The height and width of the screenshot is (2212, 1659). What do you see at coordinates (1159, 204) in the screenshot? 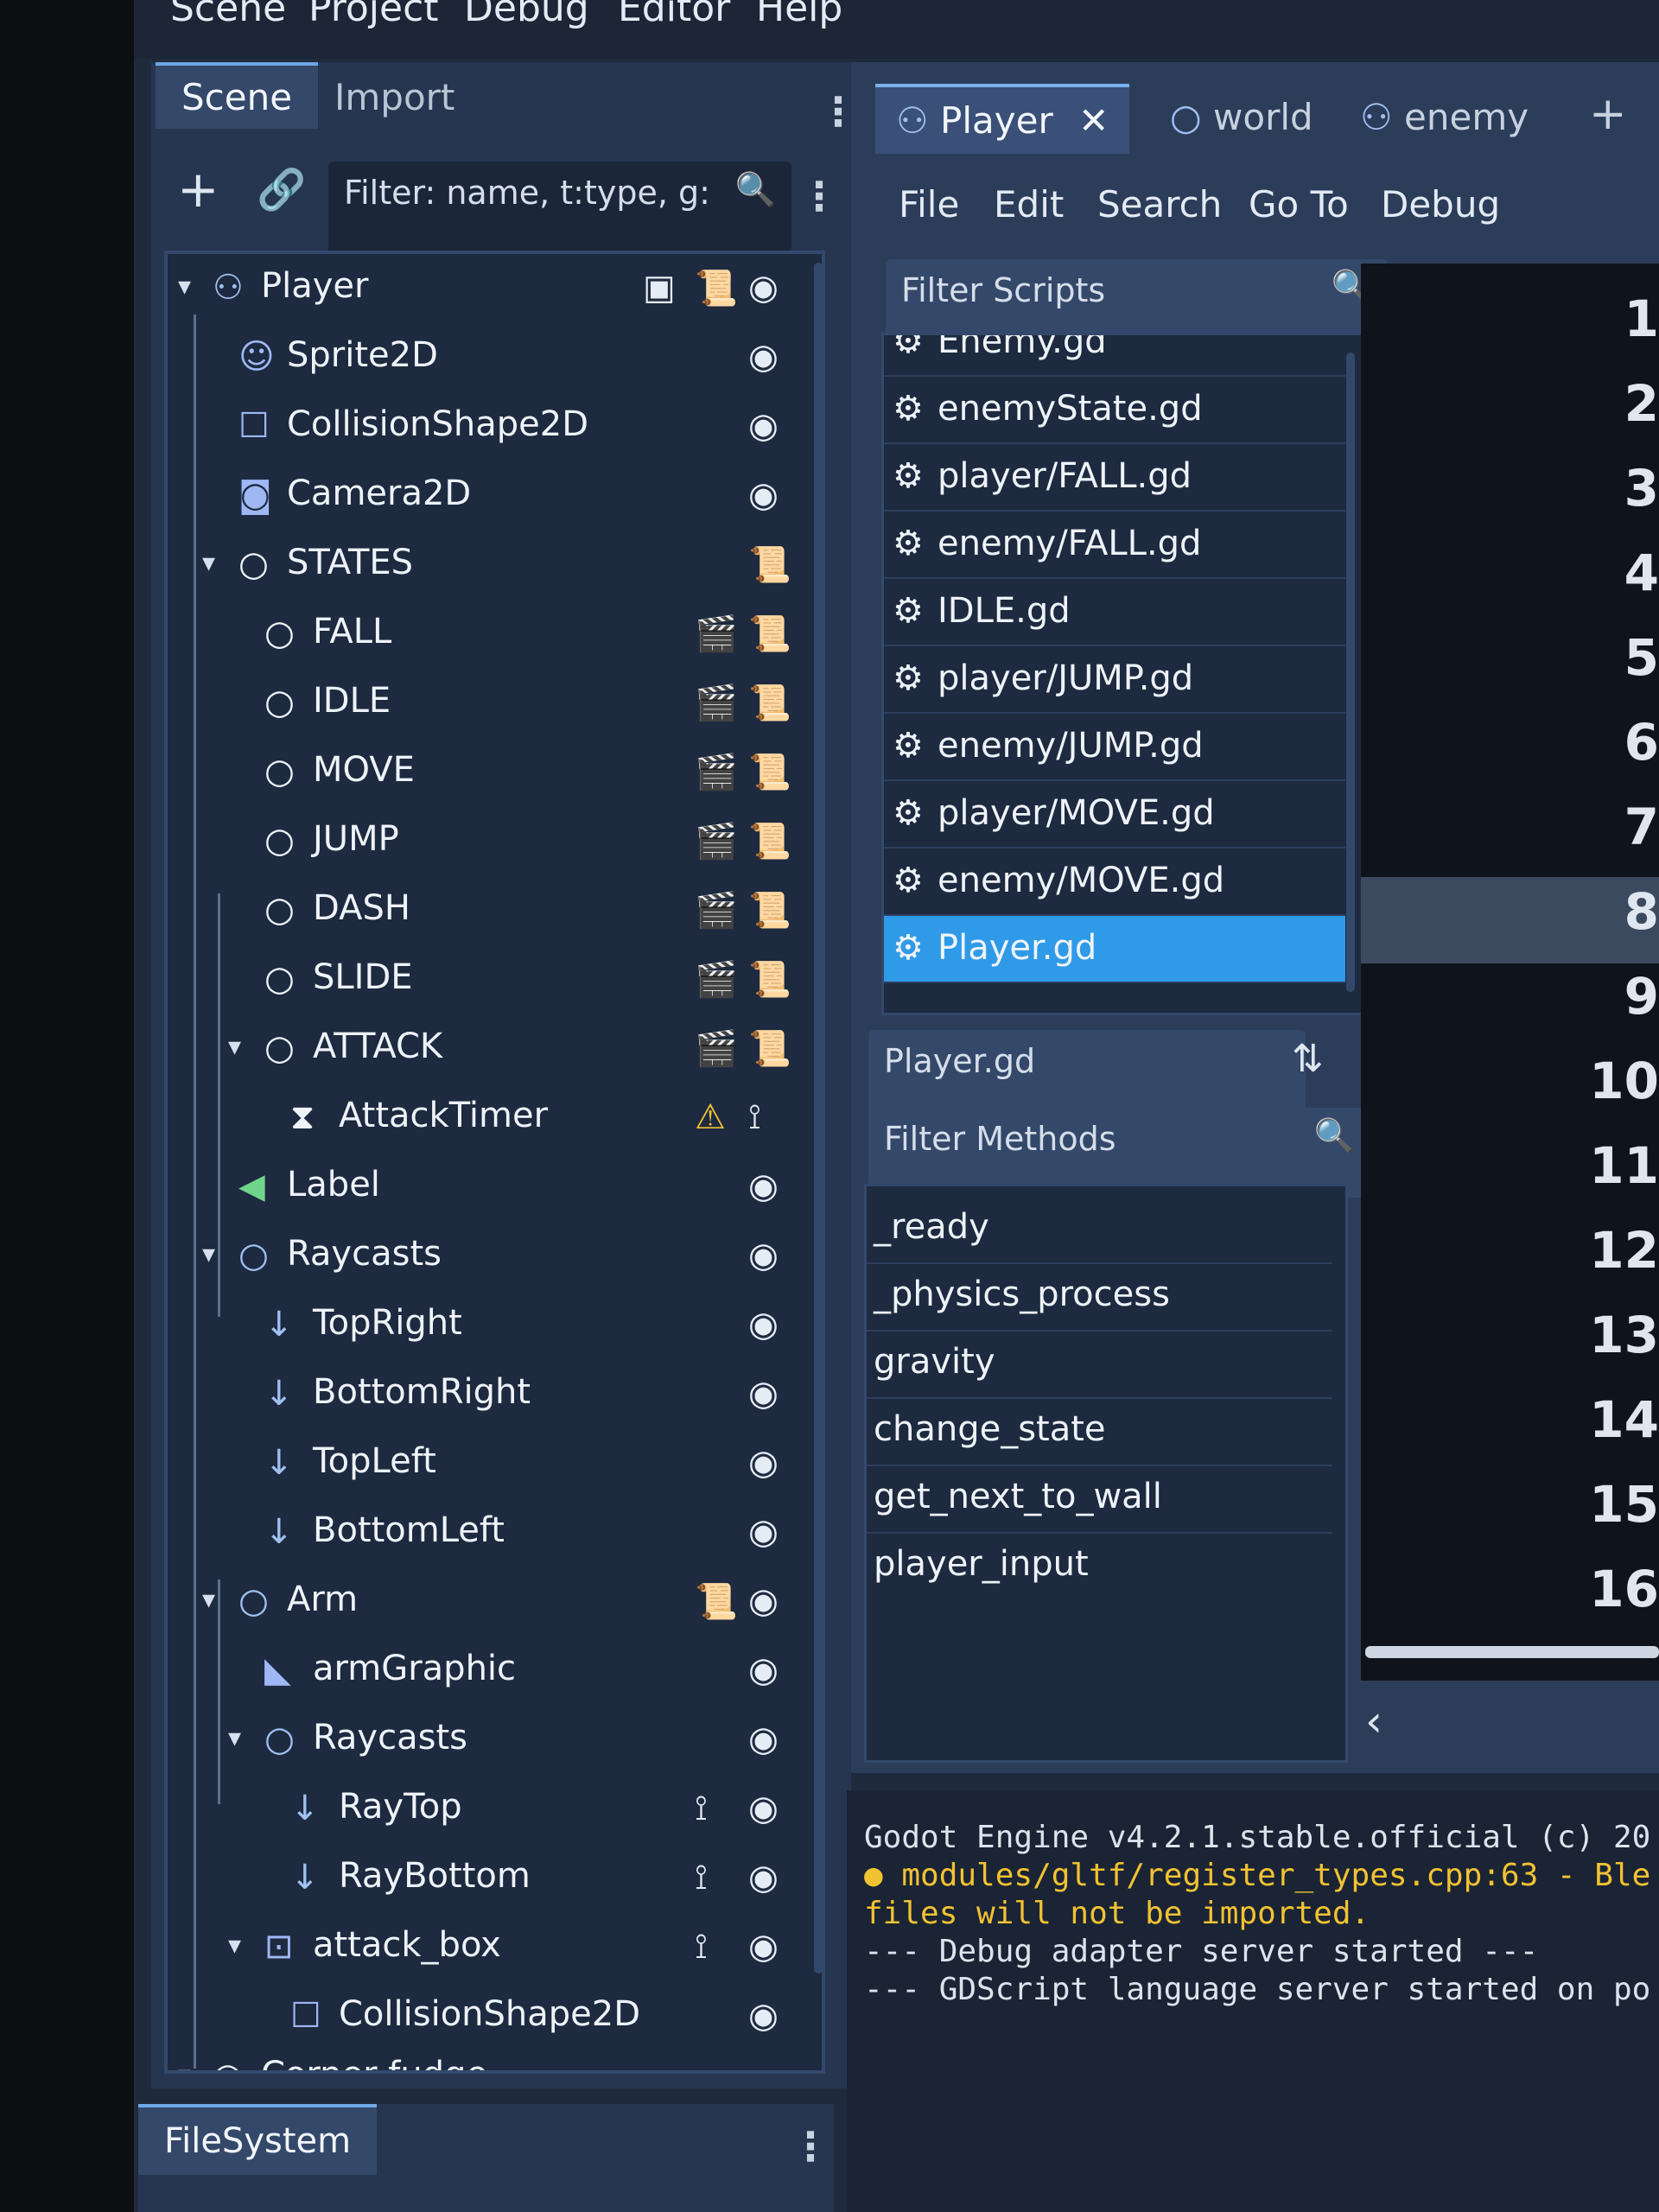
I see `script-menu-search: Search` at bounding box center [1159, 204].